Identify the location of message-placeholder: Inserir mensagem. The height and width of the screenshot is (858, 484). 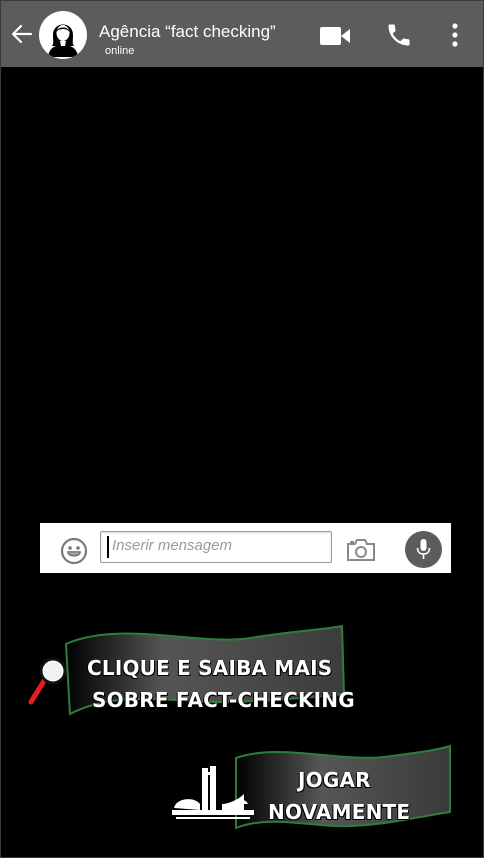
(172, 545).